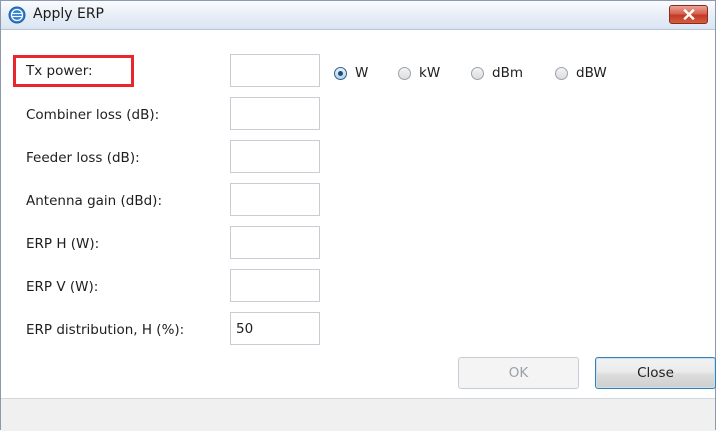 The image size is (717, 431). I want to click on unit-radio-kw: kW, so click(419, 73).